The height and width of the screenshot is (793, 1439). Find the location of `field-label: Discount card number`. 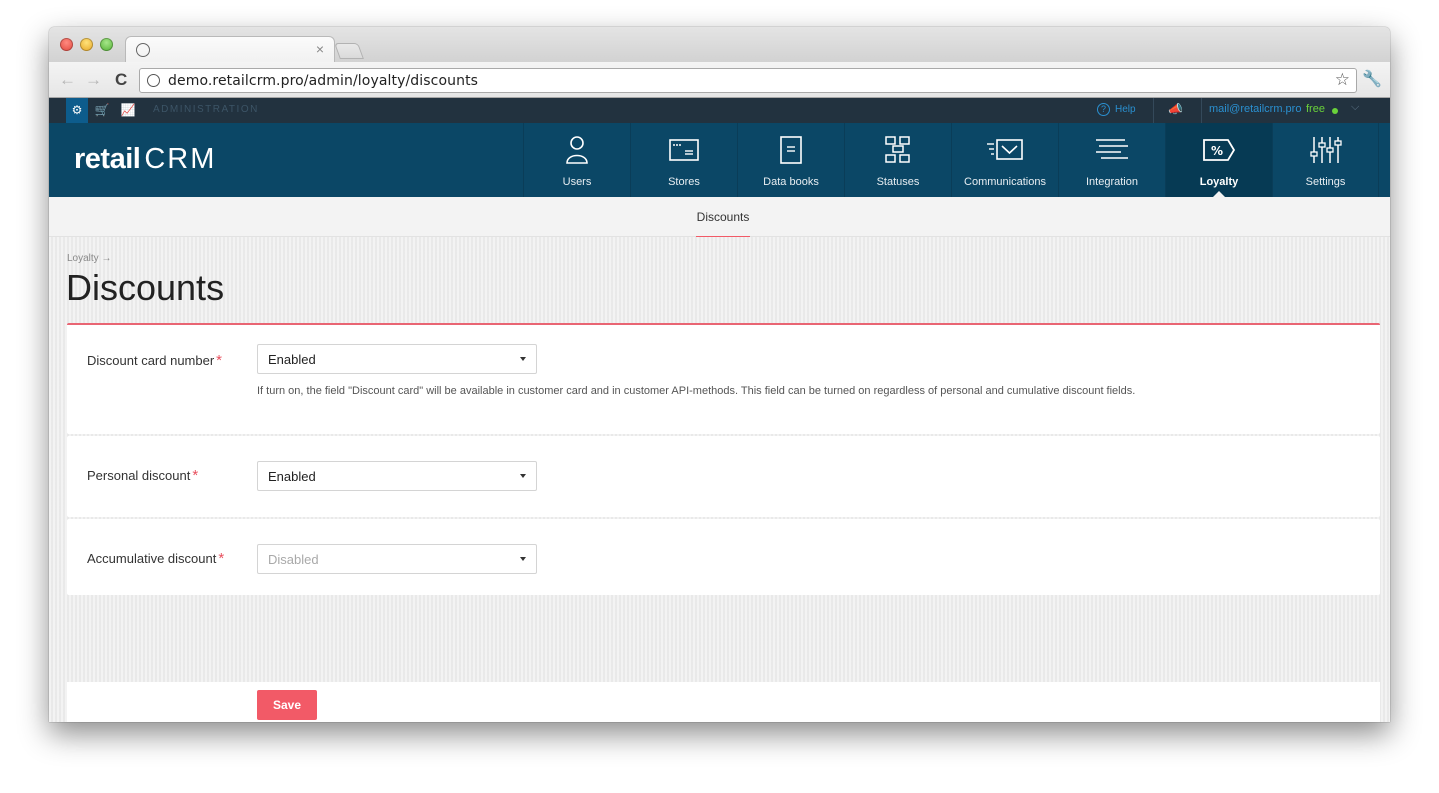

field-label: Discount card number is located at coordinates (151, 360).